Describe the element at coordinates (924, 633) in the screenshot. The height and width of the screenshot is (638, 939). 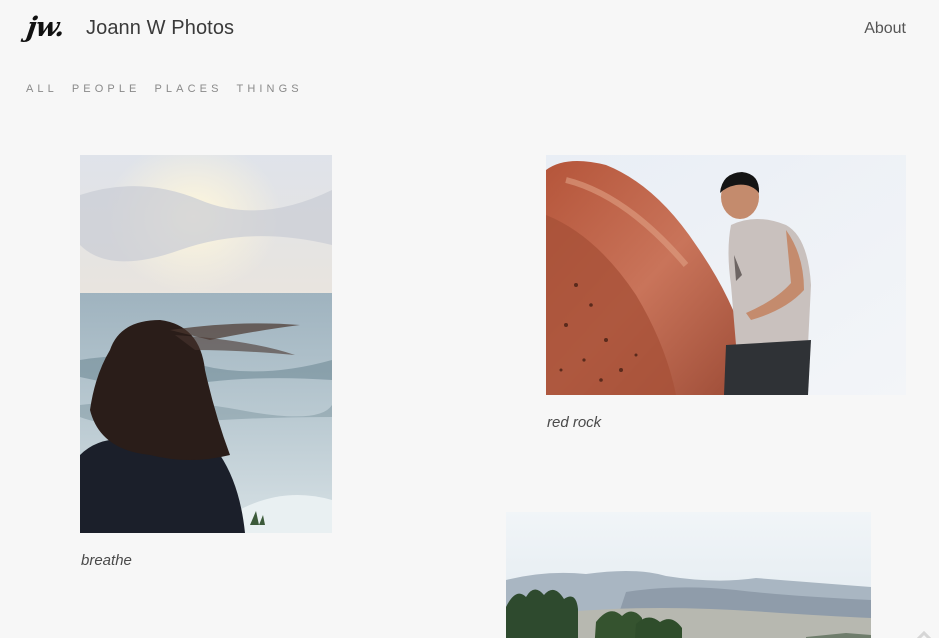
I see `chevron-up-icon` at that location.